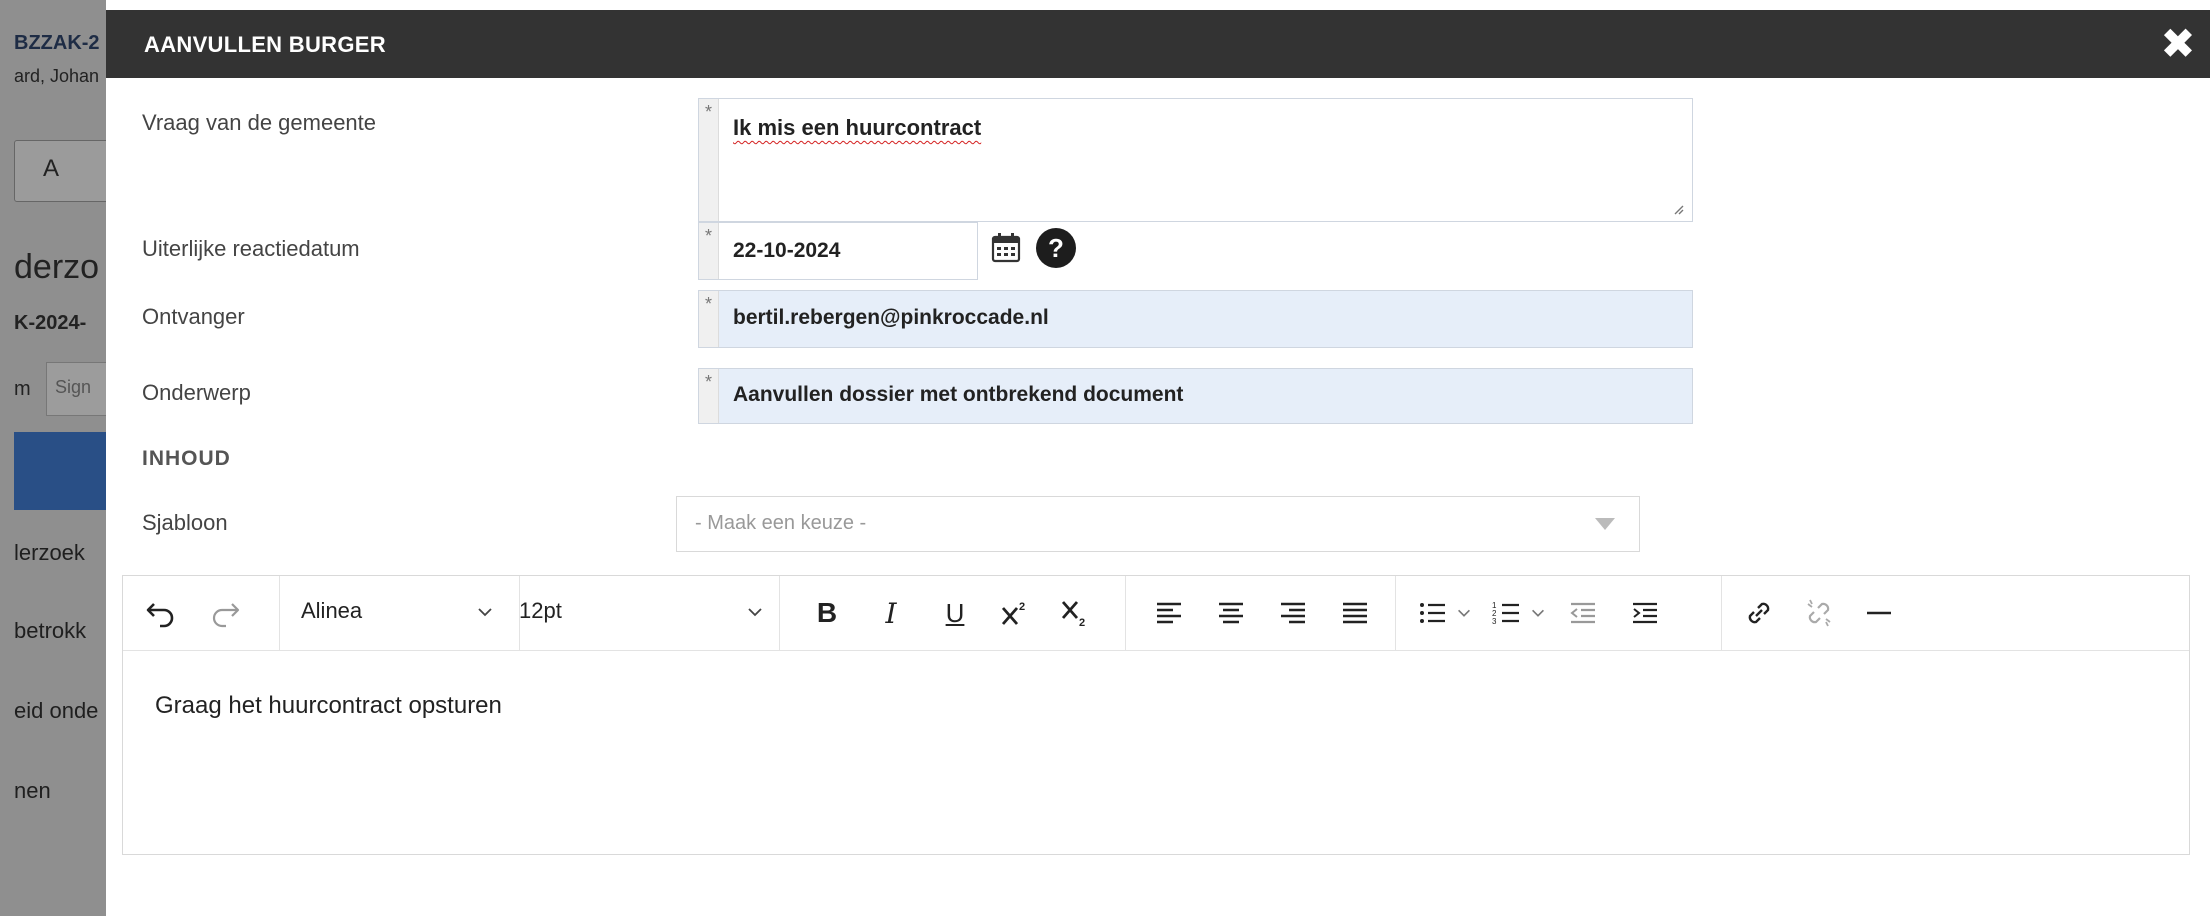  I want to click on template-select: - Maak een keuze -, so click(1158, 524).